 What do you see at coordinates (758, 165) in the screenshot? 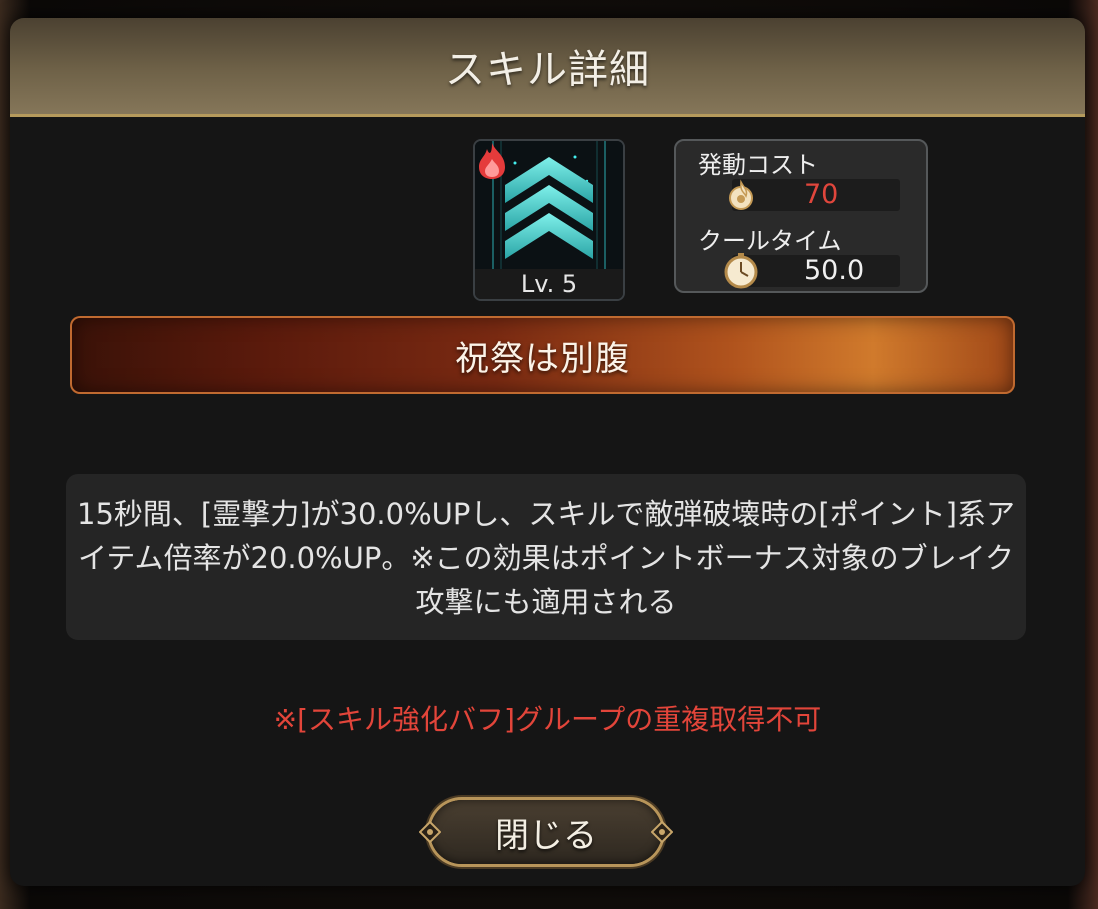
I see `cost-label: 発動コスト` at bounding box center [758, 165].